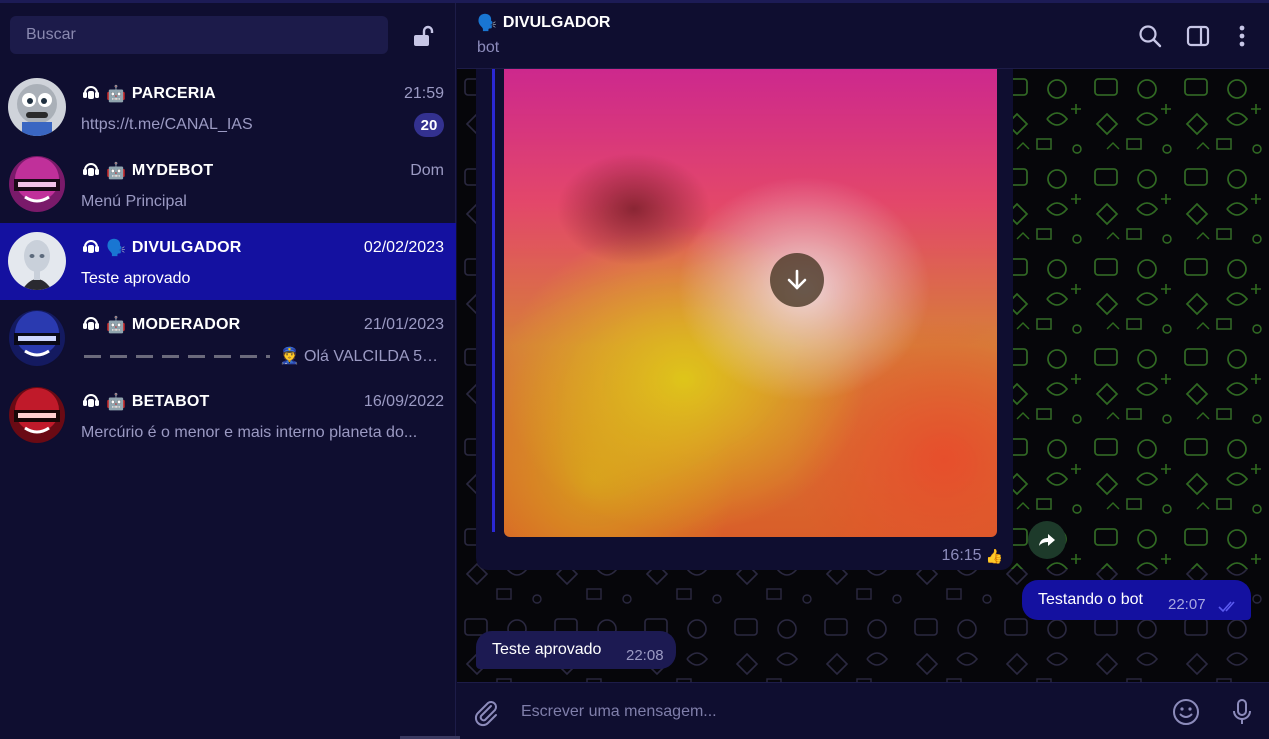 This screenshot has height=739, width=1269. I want to click on unlock-icon, so click(423, 36).